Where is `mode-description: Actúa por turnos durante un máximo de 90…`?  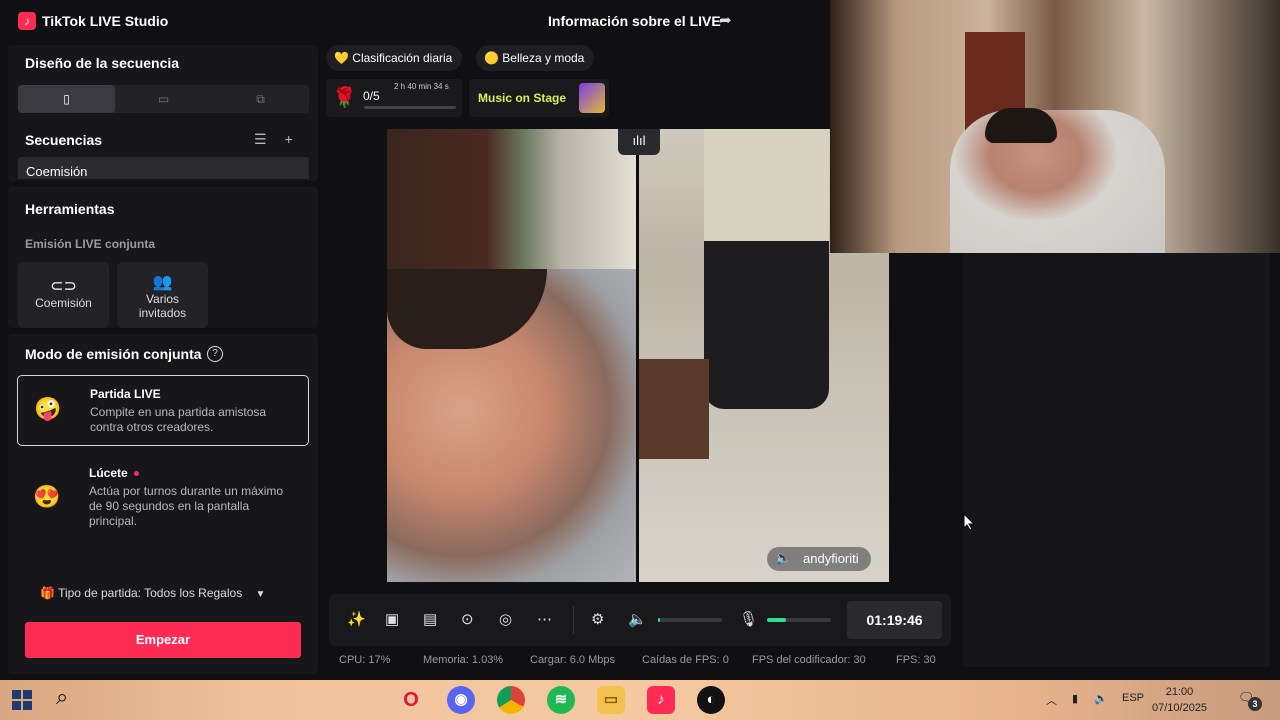 mode-description: Actúa por turnos durante un máximo de 90… is located at coordinates (186, 506).